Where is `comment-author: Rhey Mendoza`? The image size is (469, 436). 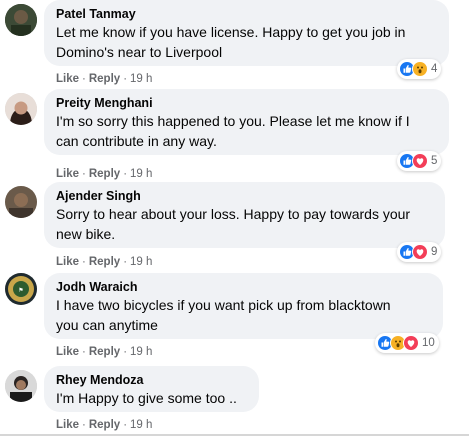 comment-author: Rhey Mendoza is located at coordinates (151, 380).